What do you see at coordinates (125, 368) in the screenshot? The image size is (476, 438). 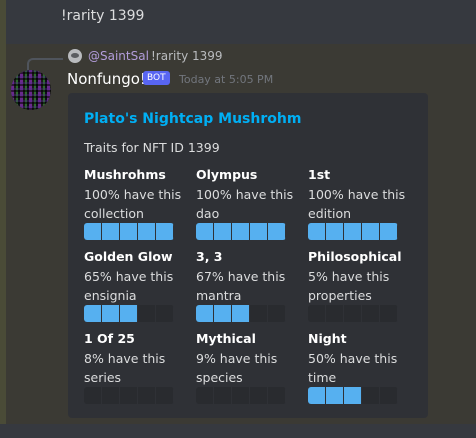 I see `trait-rarity-text: 8% have this series` at bounding box center [125, 368].